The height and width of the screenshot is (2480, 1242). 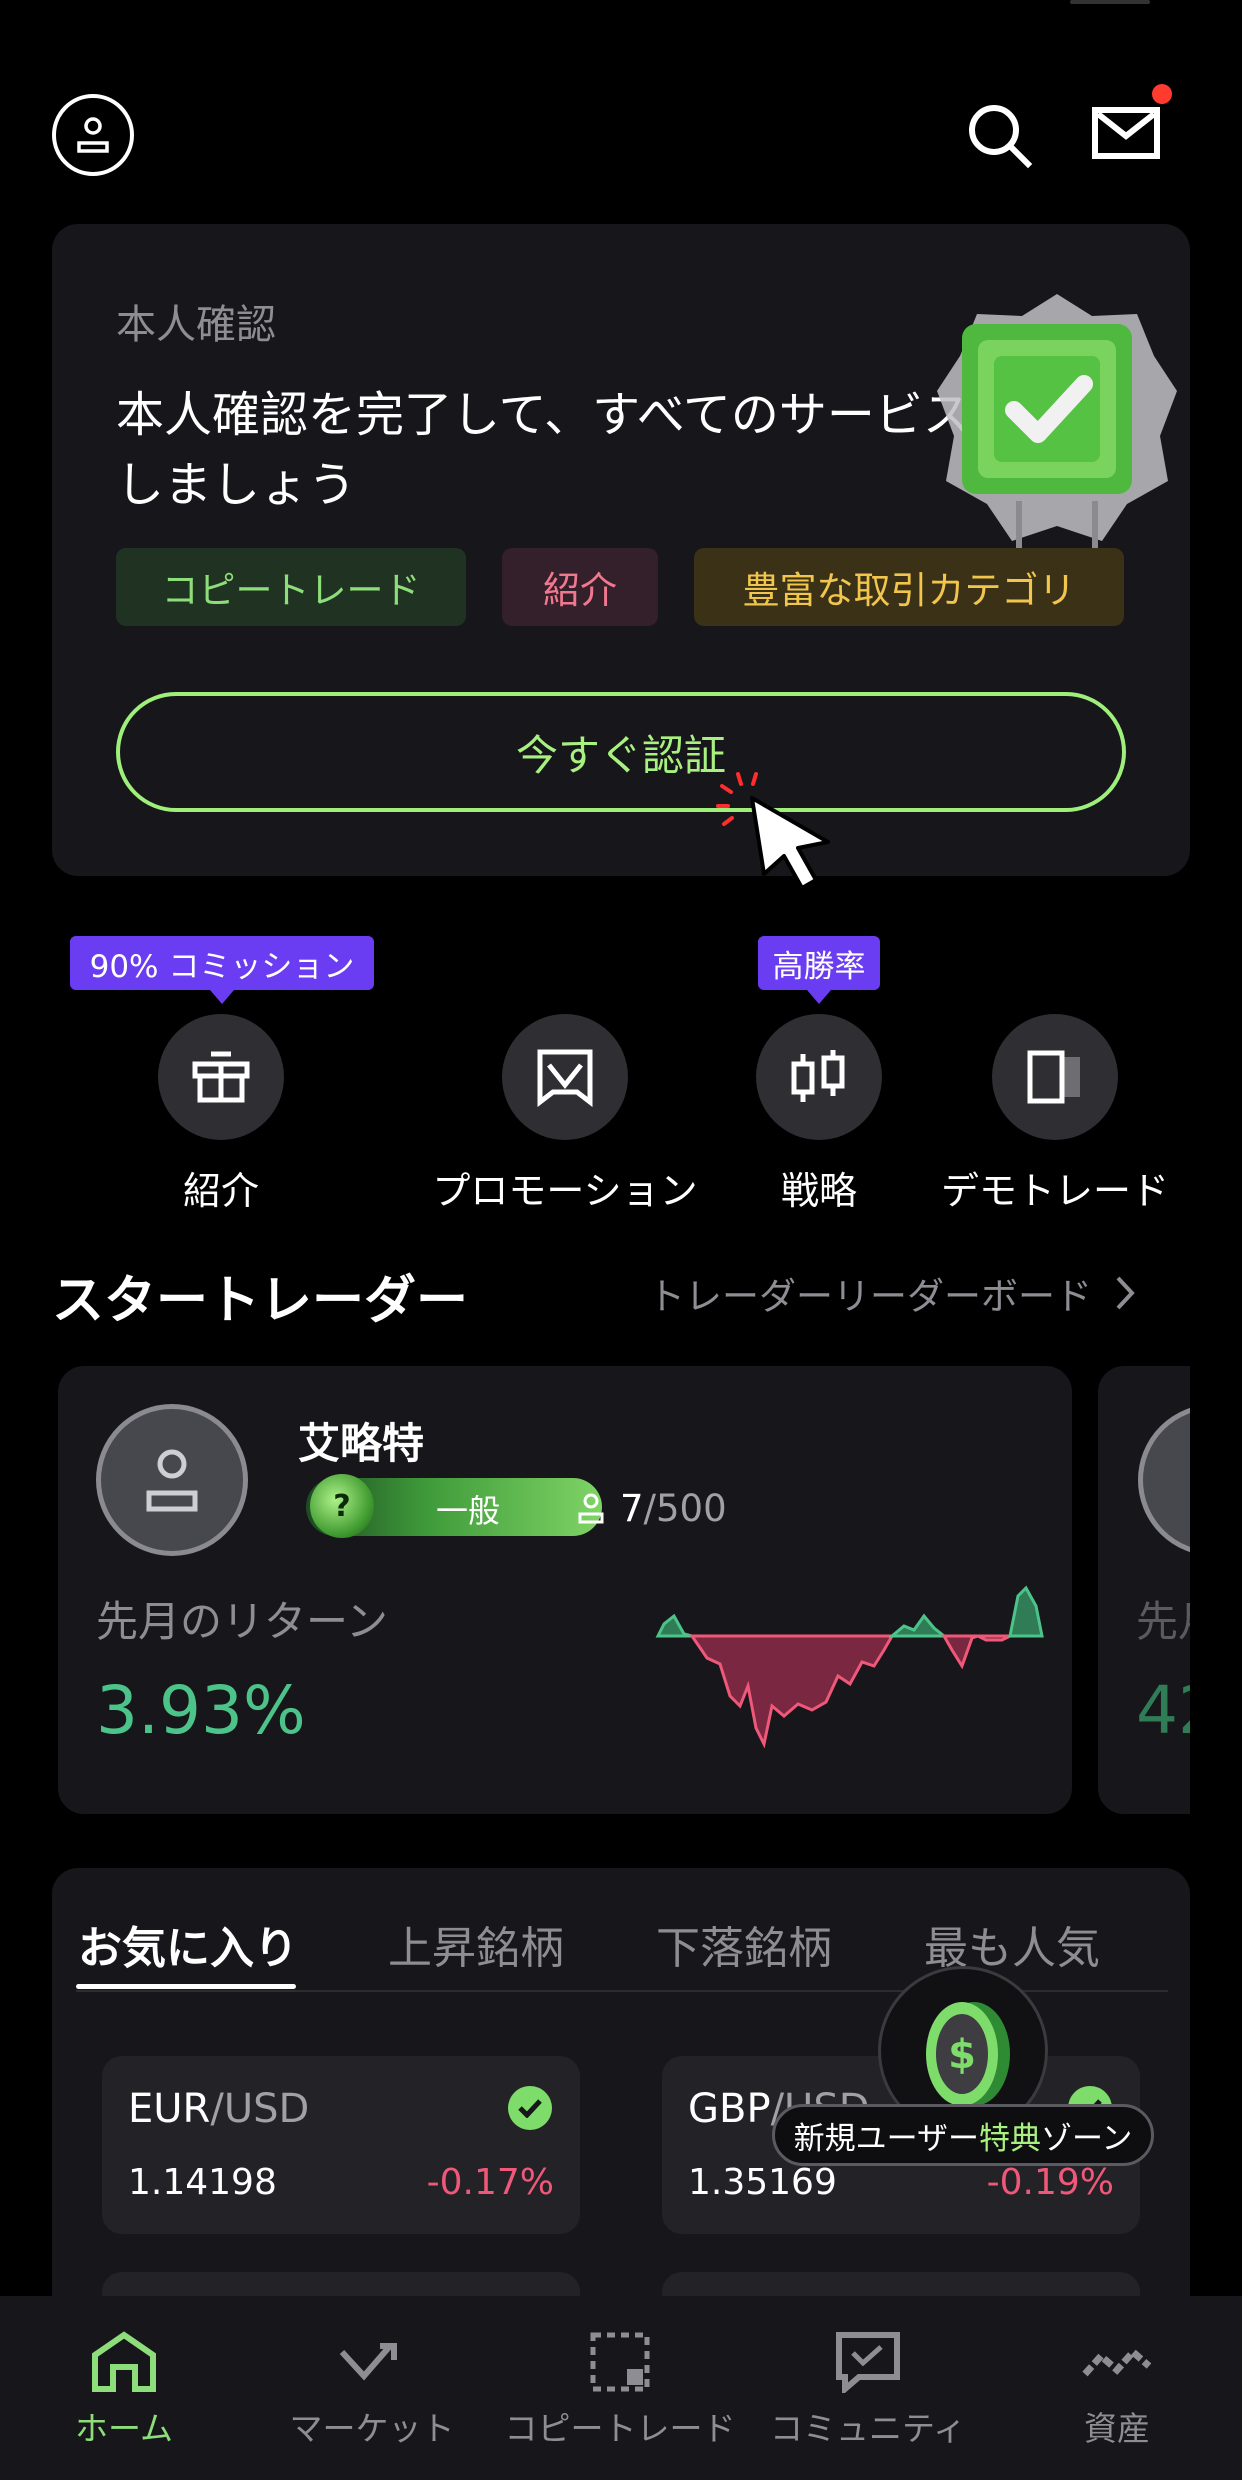 What do you see at coordinates (341, 2145) in the screenshot?
I see `pair-card-eurusd: EUR/USD 1.14198 -0.17%` at bounding box center [341, 2145].